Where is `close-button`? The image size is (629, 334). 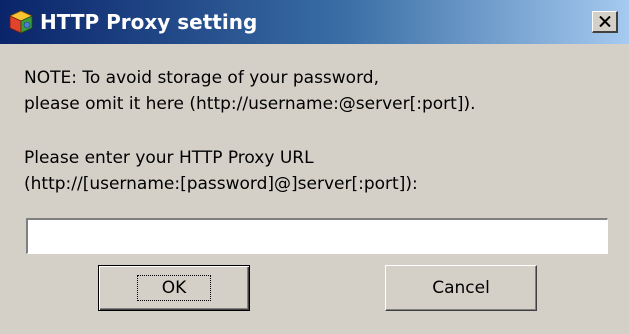
close-button is located at coordinates (605, 22).